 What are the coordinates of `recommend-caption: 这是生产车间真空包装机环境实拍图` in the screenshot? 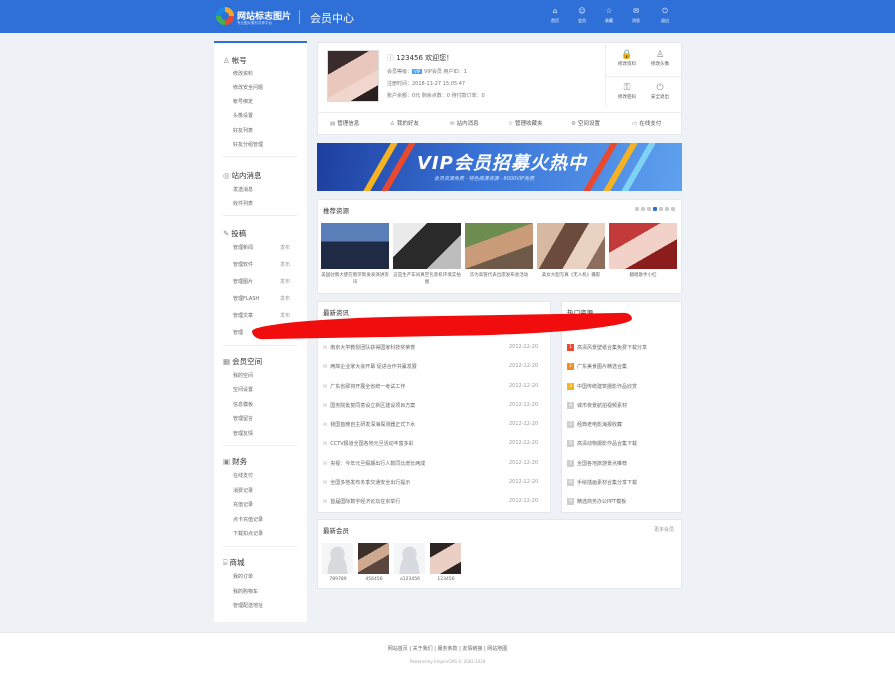 It's located at (427, 279).